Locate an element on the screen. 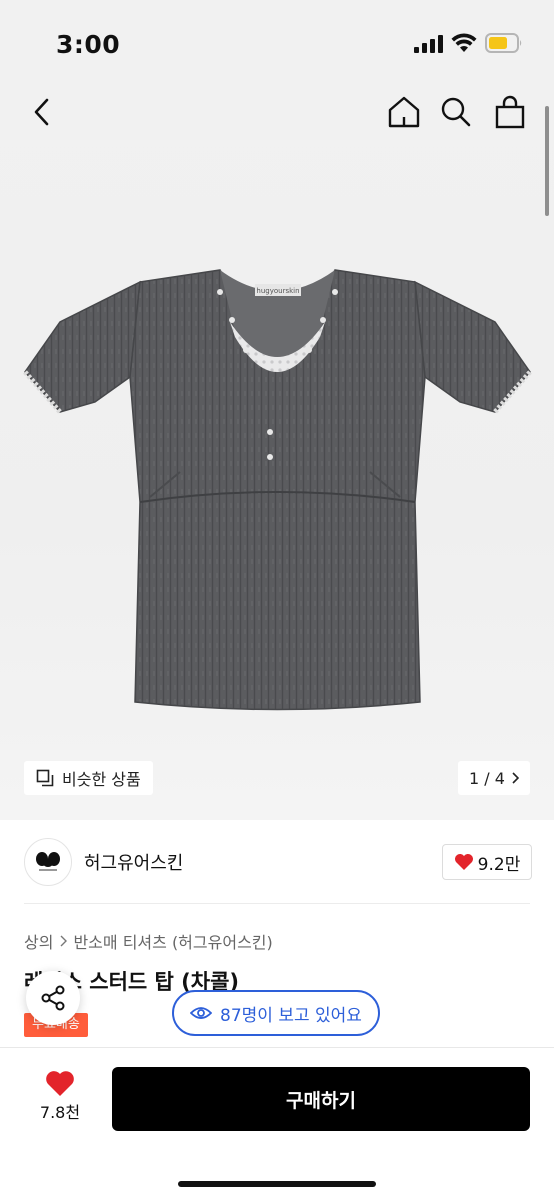  breadcrumb: 상의 반소매 티셔츠 (허그유어스킨) is located at coordinates (148, 941).